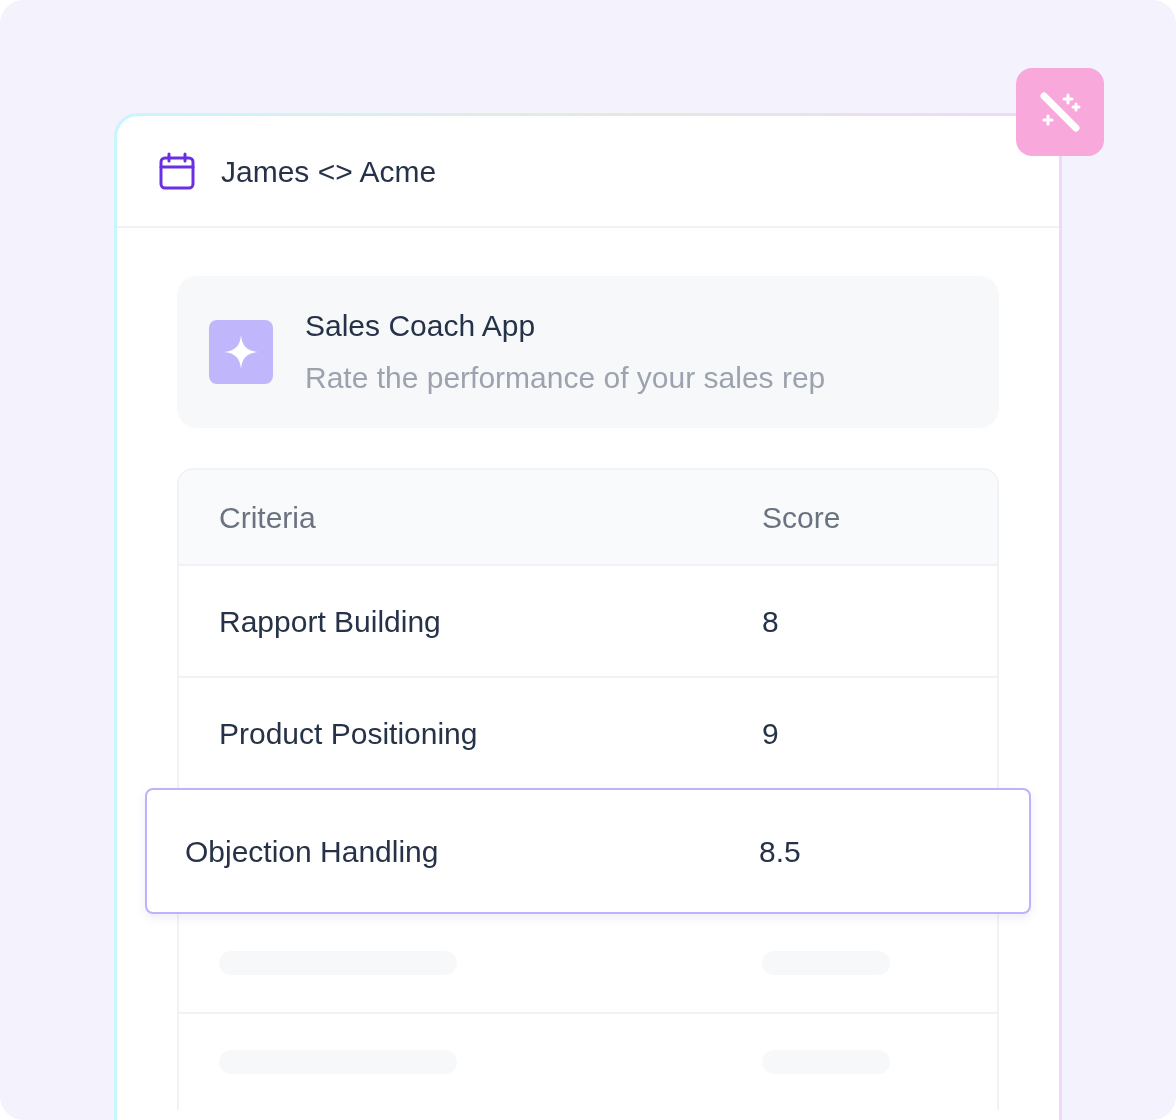  I want to click on table-cell-text: Product Positioning, so click(349, 733).